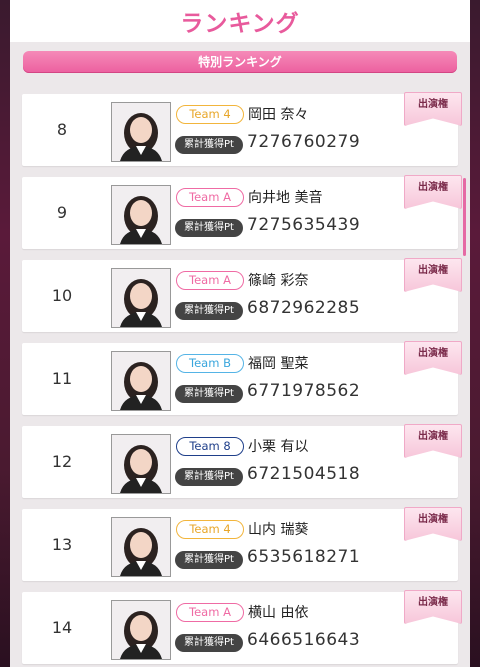  I want to click on ranking-row: 13 Team 4 山内 瑞葵 累計獲得Pt 6535618271 出演権, so click(242, 544).